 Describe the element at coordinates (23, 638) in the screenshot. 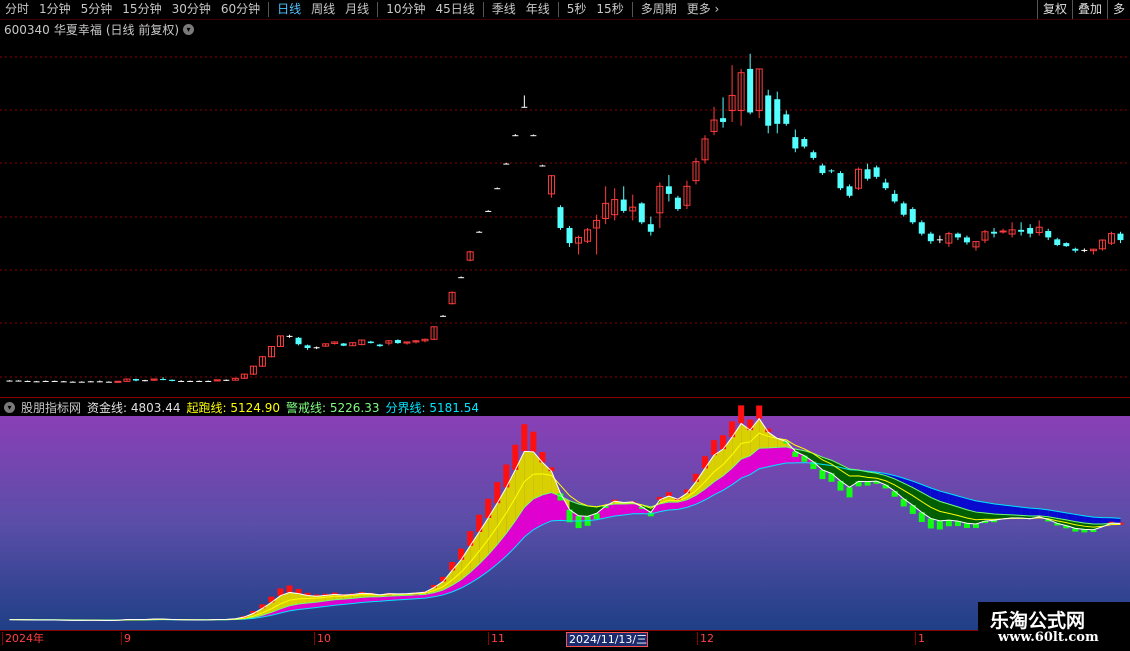

I see `x-tick: 2024年` at that location.